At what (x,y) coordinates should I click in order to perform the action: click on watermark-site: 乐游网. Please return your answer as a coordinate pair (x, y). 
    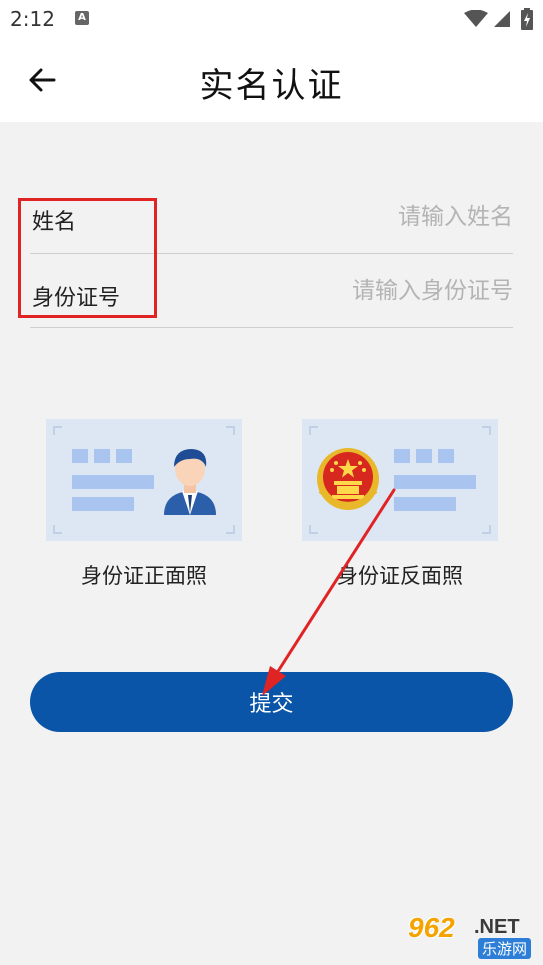
    Looking at the image, I should click on (505, 948).